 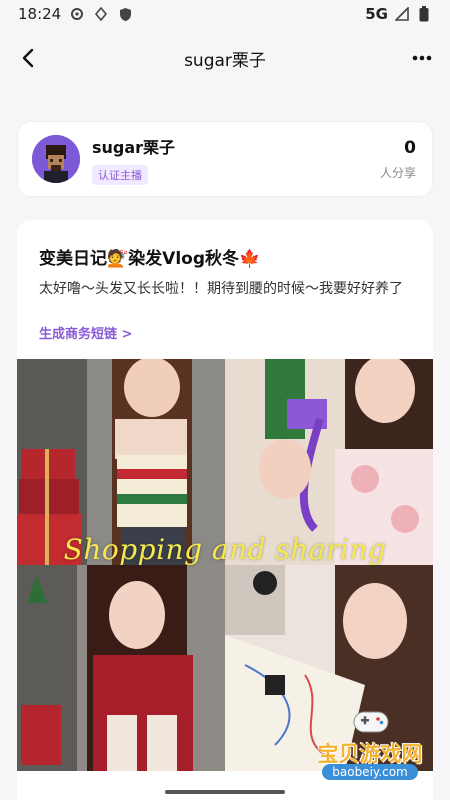 What do you see at coordinates (225, 159) in the screenshot?
I see `profile-card: sugar栗子 认证主播 0 人分享` at bounding box center [225, 159].